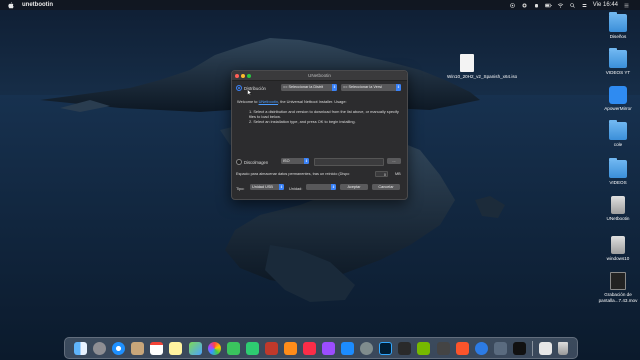  Describe the element at coordinates (321, 187) in the screenshot. I see `drive-select: ⇕` at that location.